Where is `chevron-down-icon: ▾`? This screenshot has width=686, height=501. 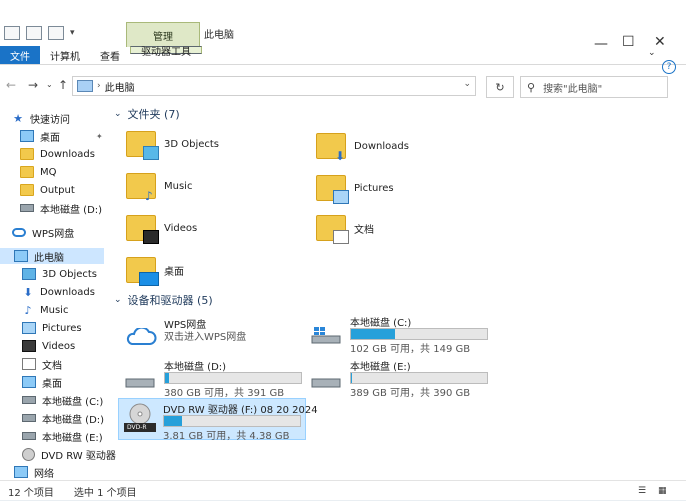 chevron-down-icon: ▾ is located at coordinates (72, 33).